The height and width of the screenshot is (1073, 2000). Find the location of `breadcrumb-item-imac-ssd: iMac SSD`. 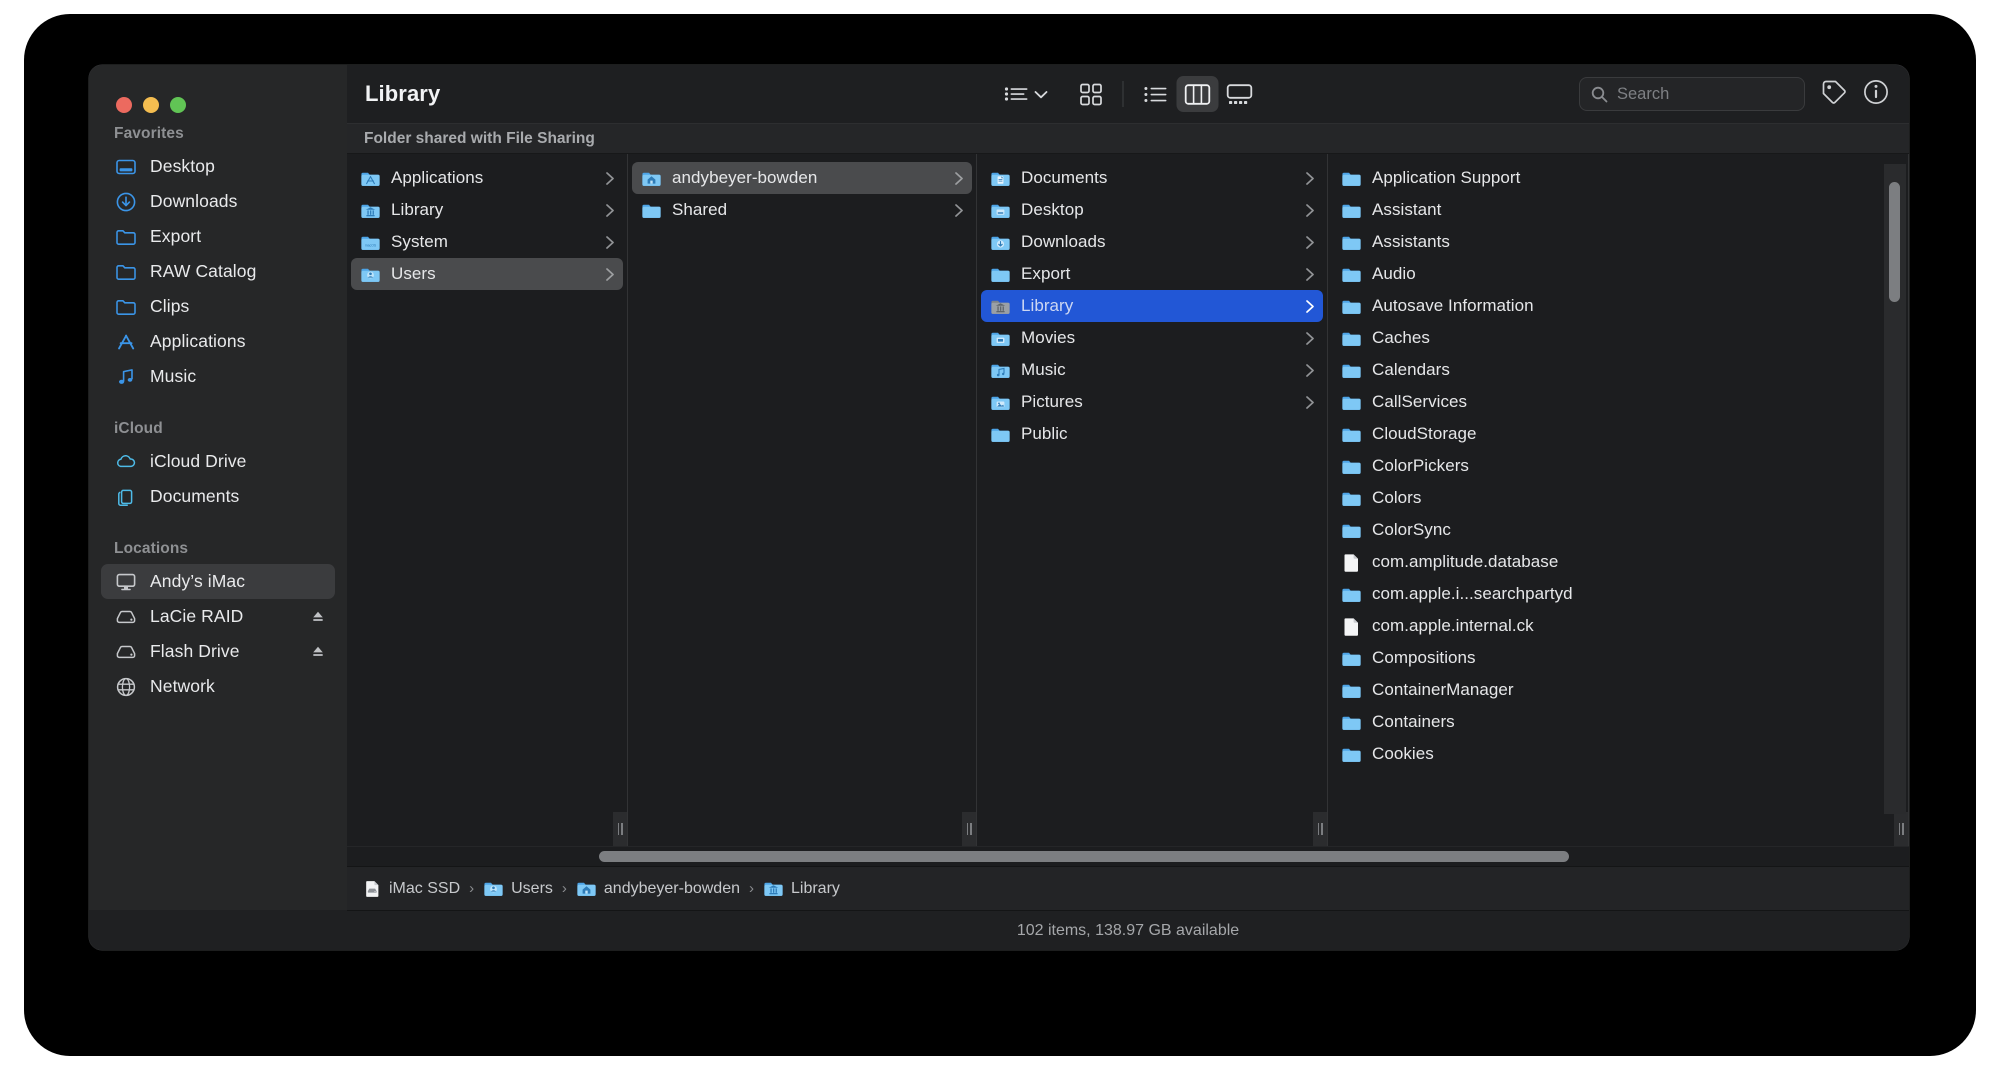

breadcrumb-item-imac-ssd: iMac SSD is located at coordinates (411, 888).